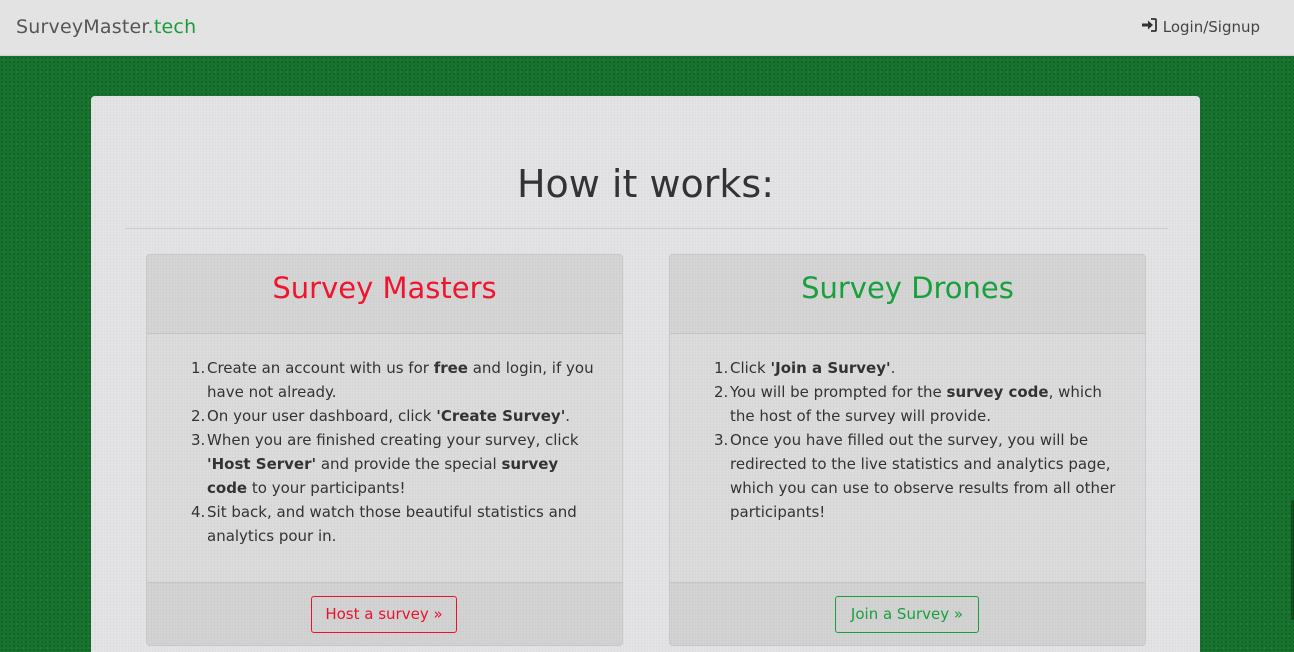 The height and width of the screenshot is (652, 1294). I want to click on divider, so click(646, 228).